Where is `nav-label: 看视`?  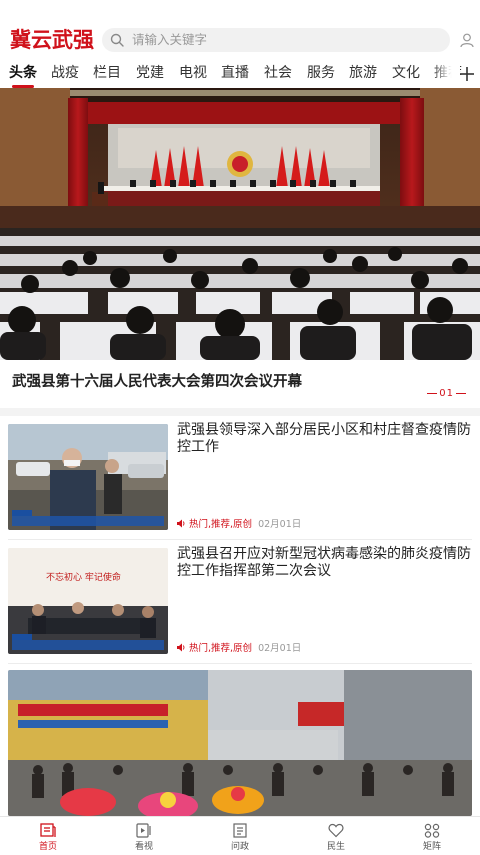
nav-label: 看视 is located at coordinates (143, 847).